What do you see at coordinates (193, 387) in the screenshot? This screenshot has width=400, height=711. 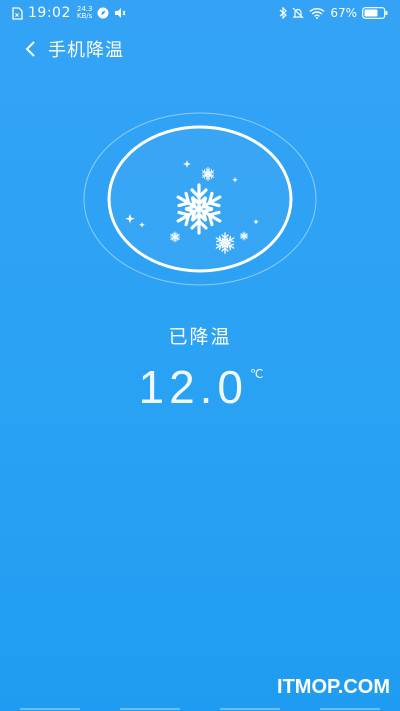 I see `temperature-value: 12.0` at bounding box center [193, 387].